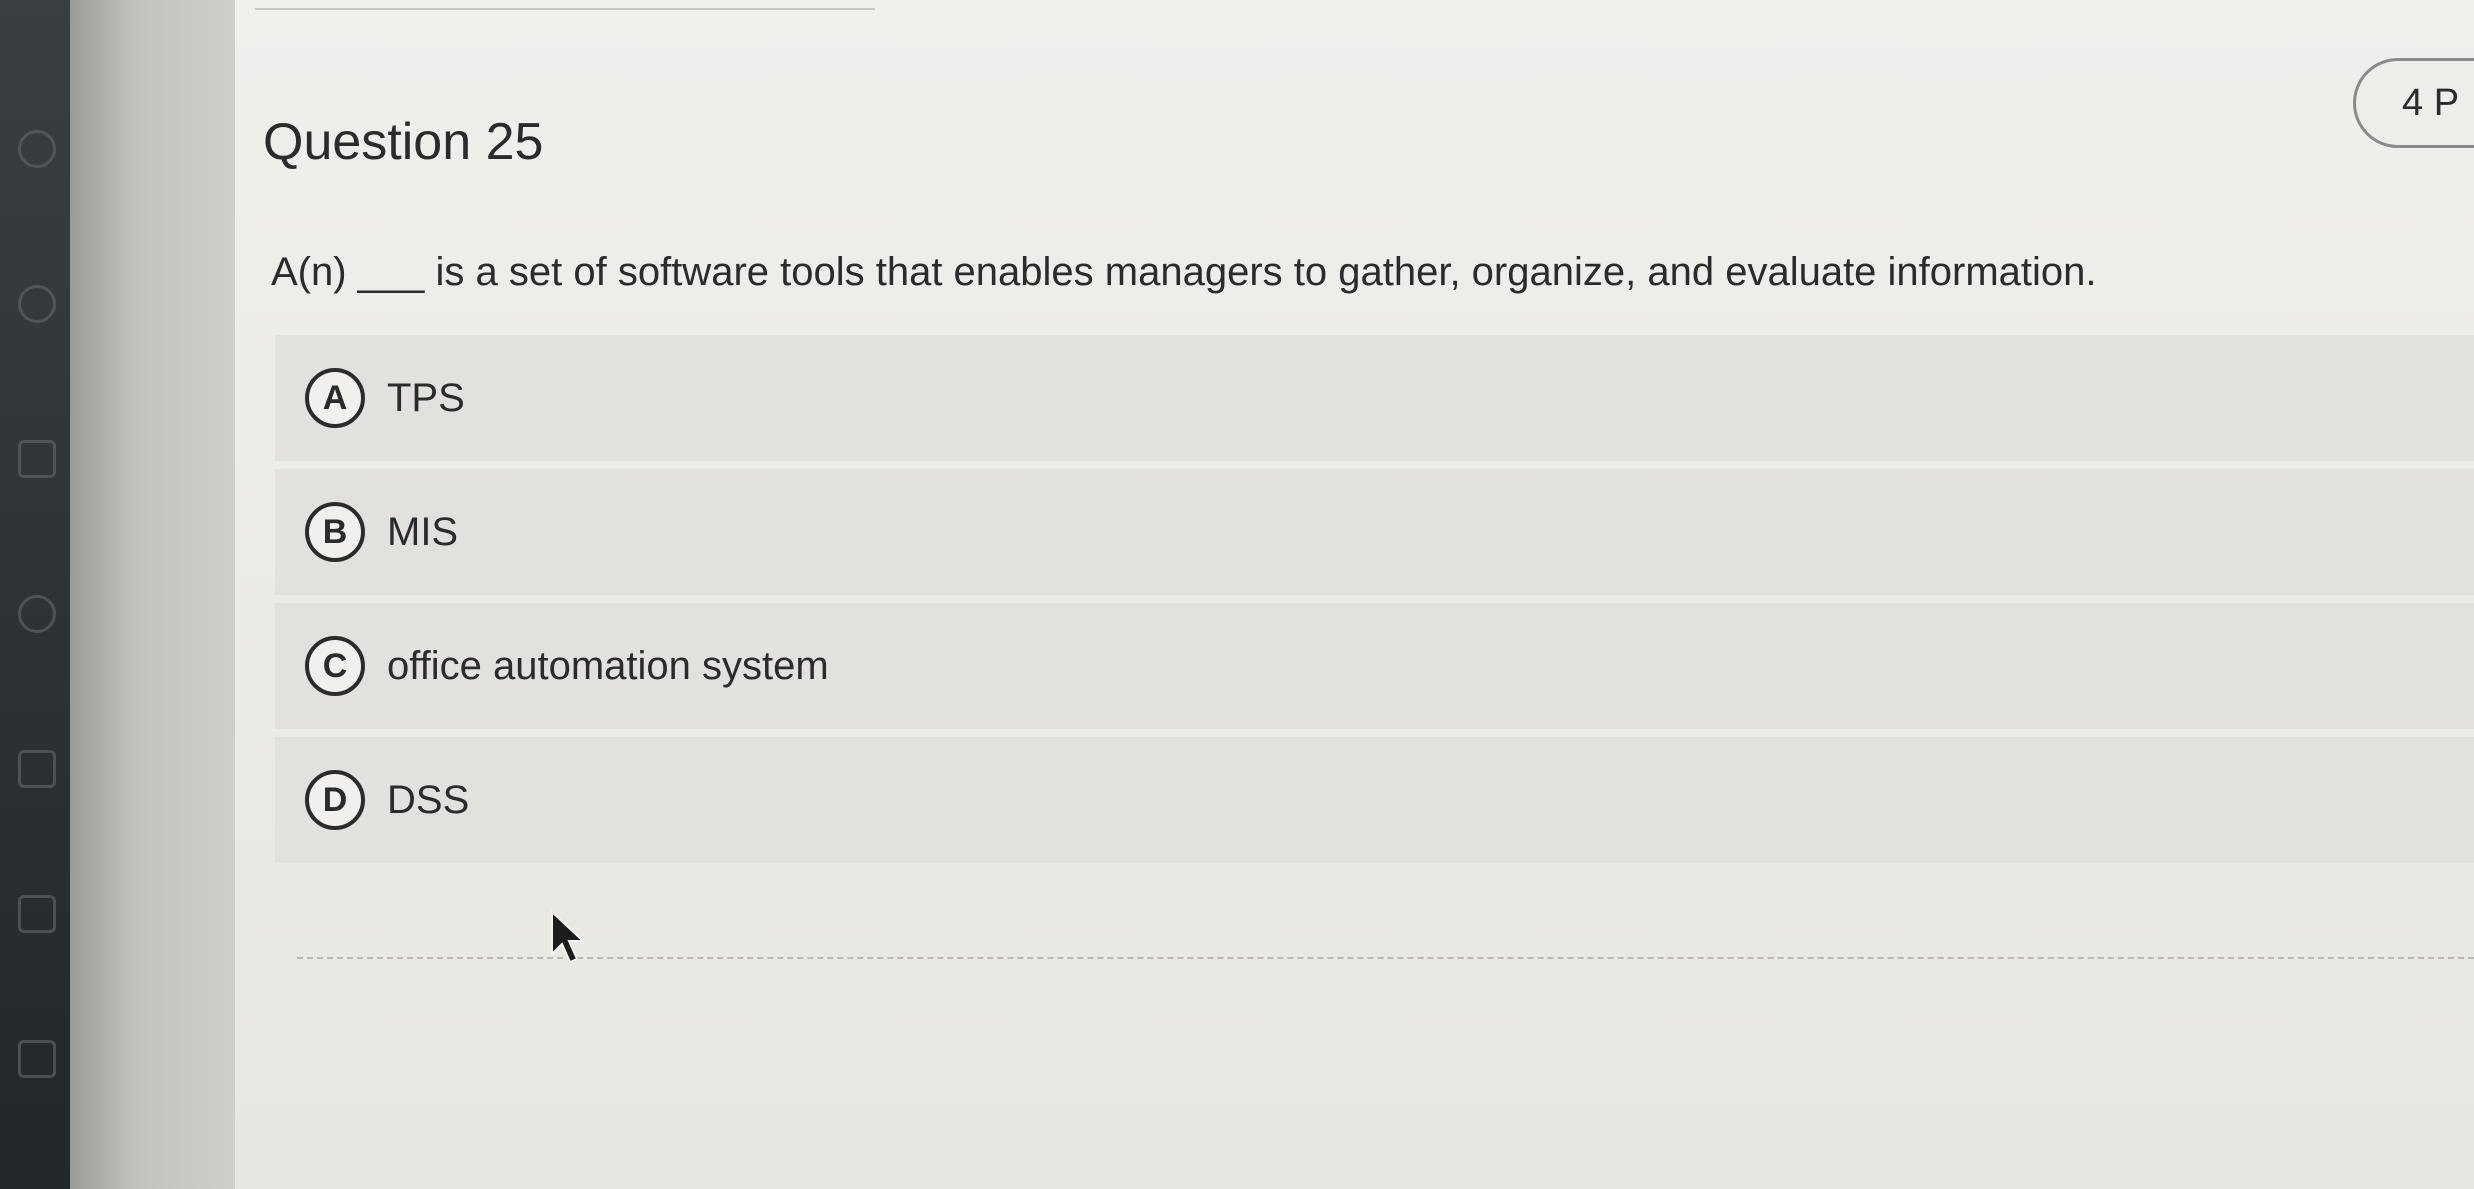 The width and height of the screenshot is (2474, 1189). What do you see at coordinates (2413, 103) in the screenshot?
I see `points-badge: 4 P` at bounding box center [2413, 103].